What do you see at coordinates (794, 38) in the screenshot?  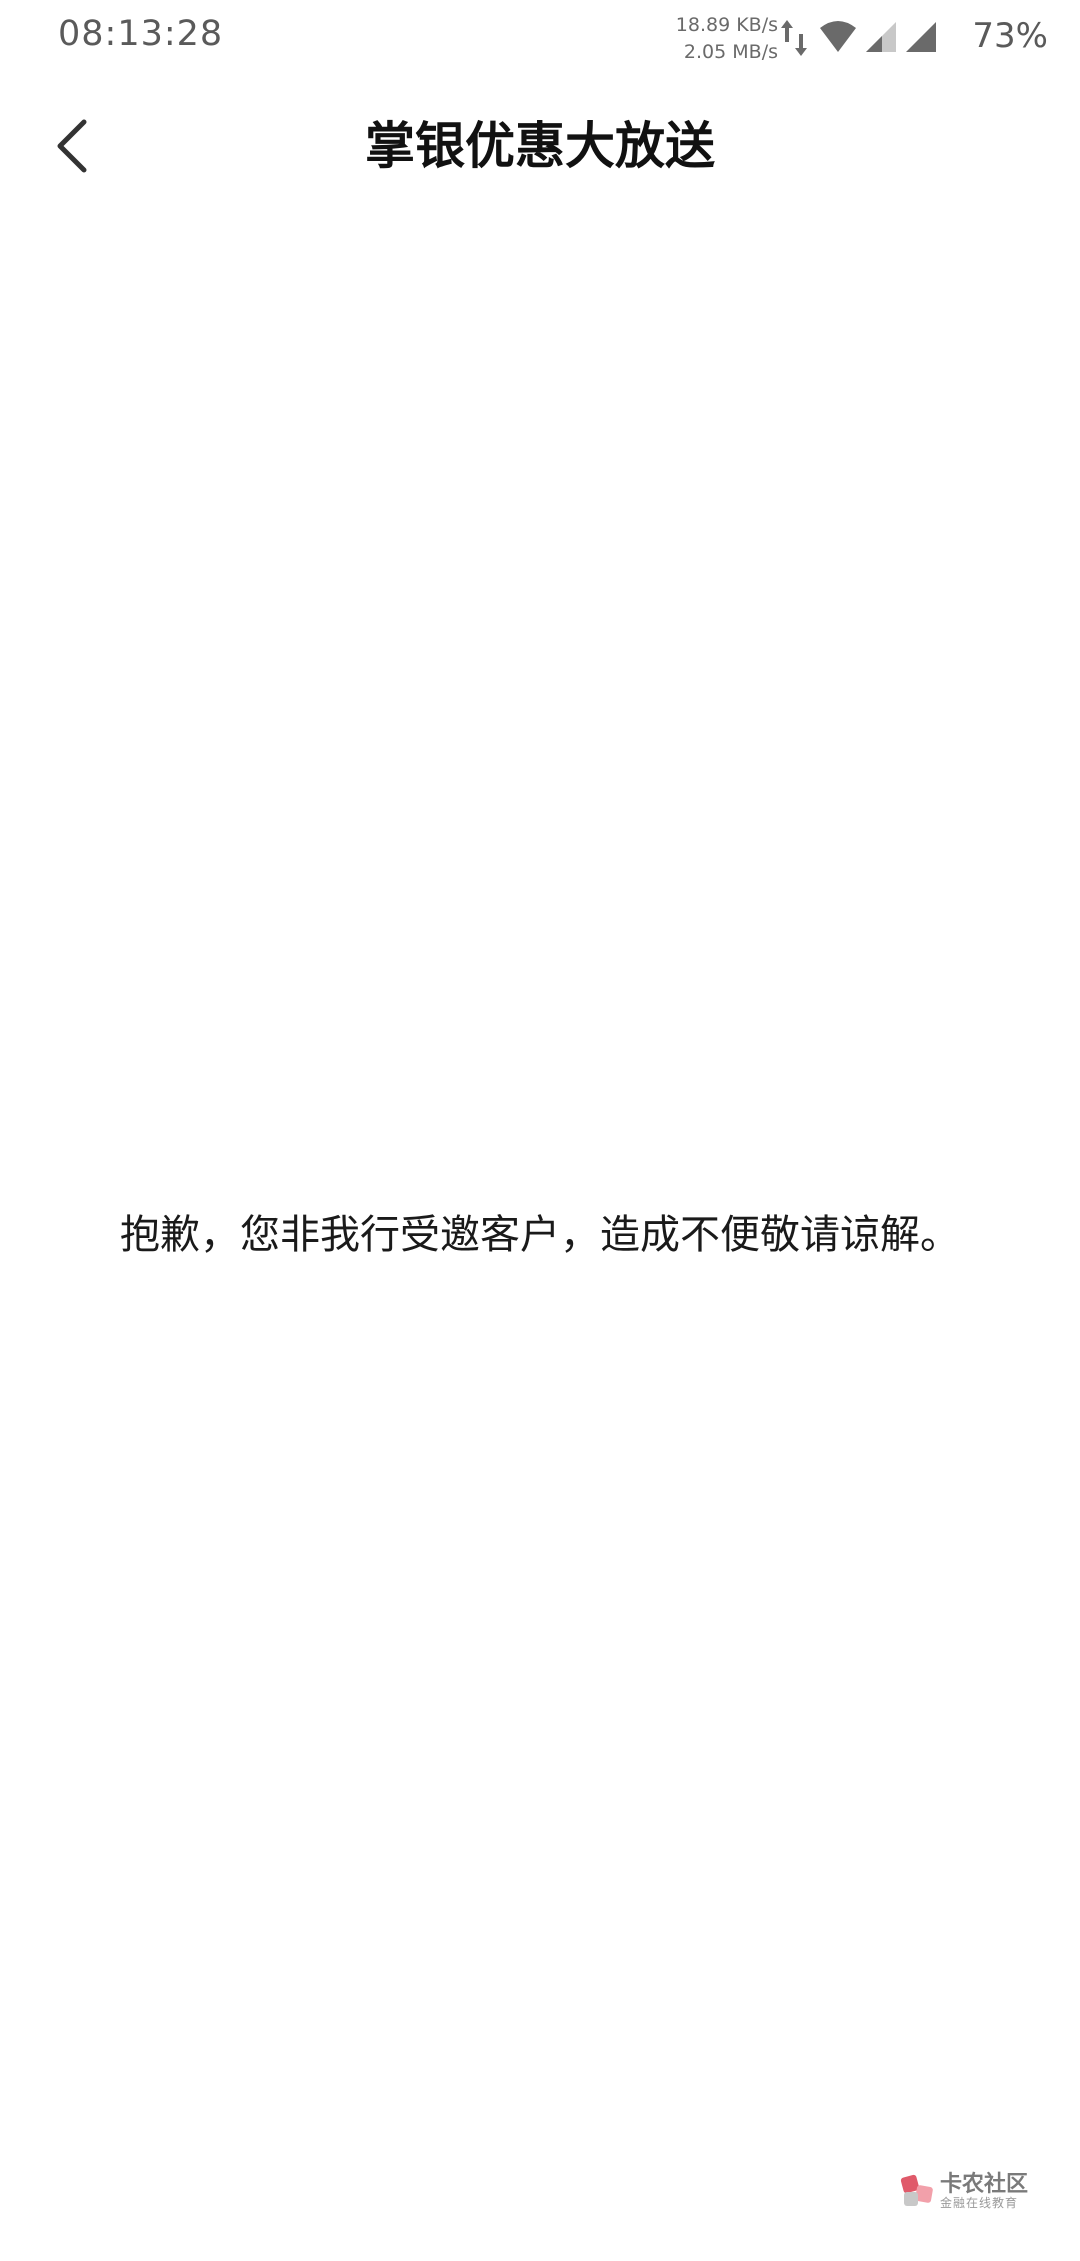 I see `data-arrows-icon` at bounding box center [794, 38].